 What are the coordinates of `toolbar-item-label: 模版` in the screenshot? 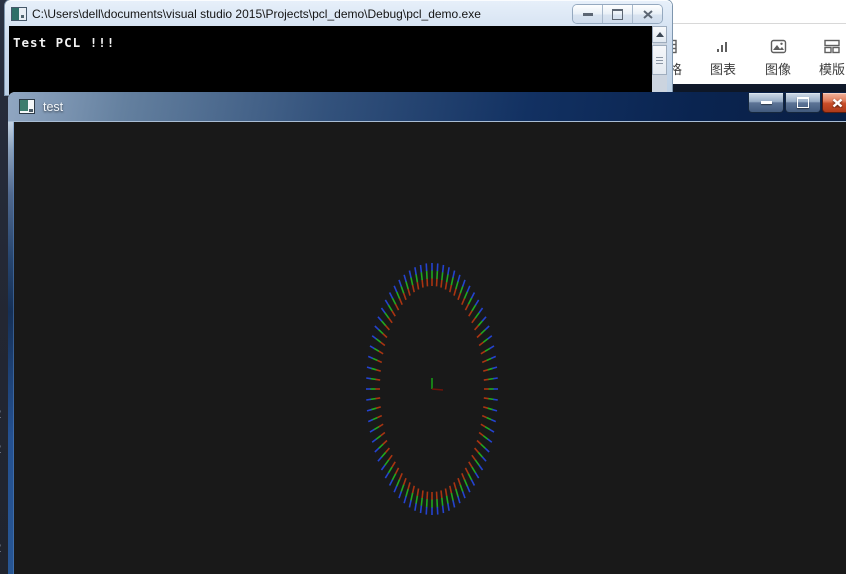 It's located at (831, 69).